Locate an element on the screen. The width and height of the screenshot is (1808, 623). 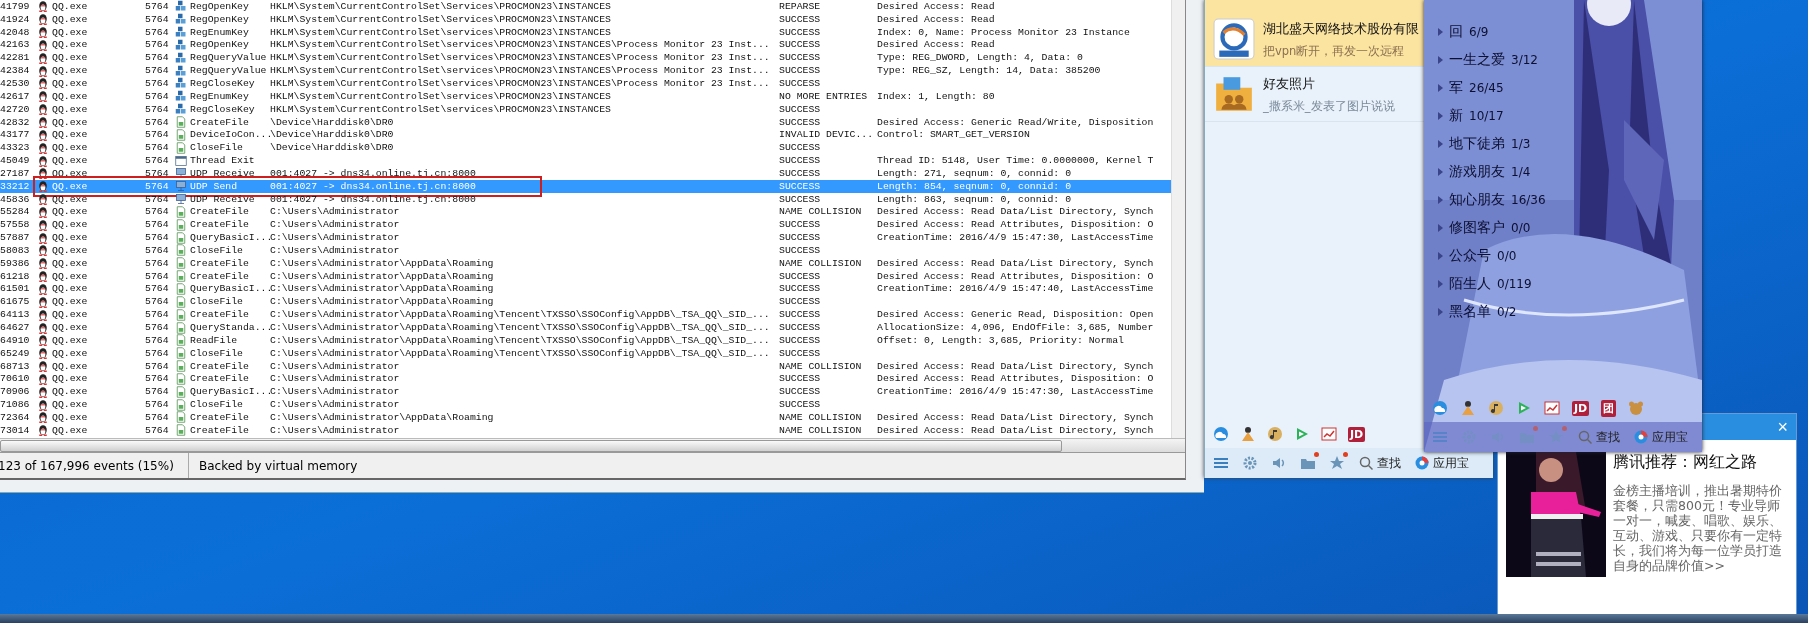
status-text: 123 of 167,996 events (15%) is located at coordinates (94, 465).